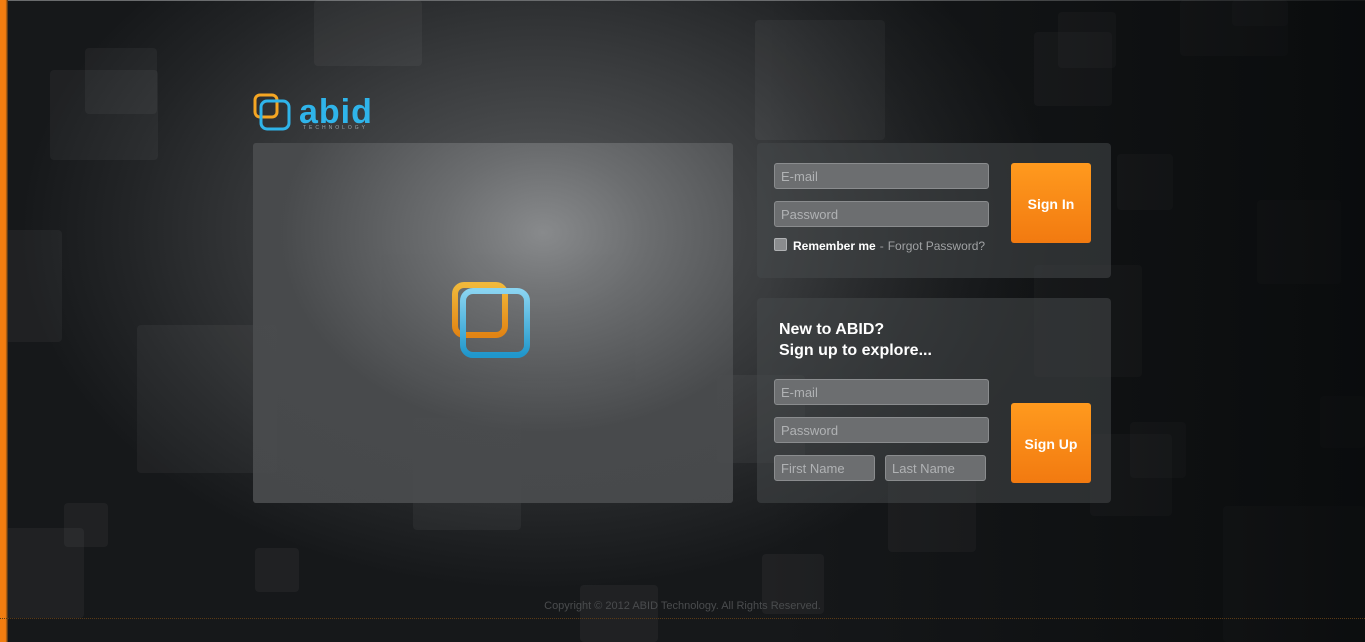 The height and width of the screenshot is (642, 1365). Describe the element at coordinates (824, 468) in the screenshot. I see `first-name-input` at that location.